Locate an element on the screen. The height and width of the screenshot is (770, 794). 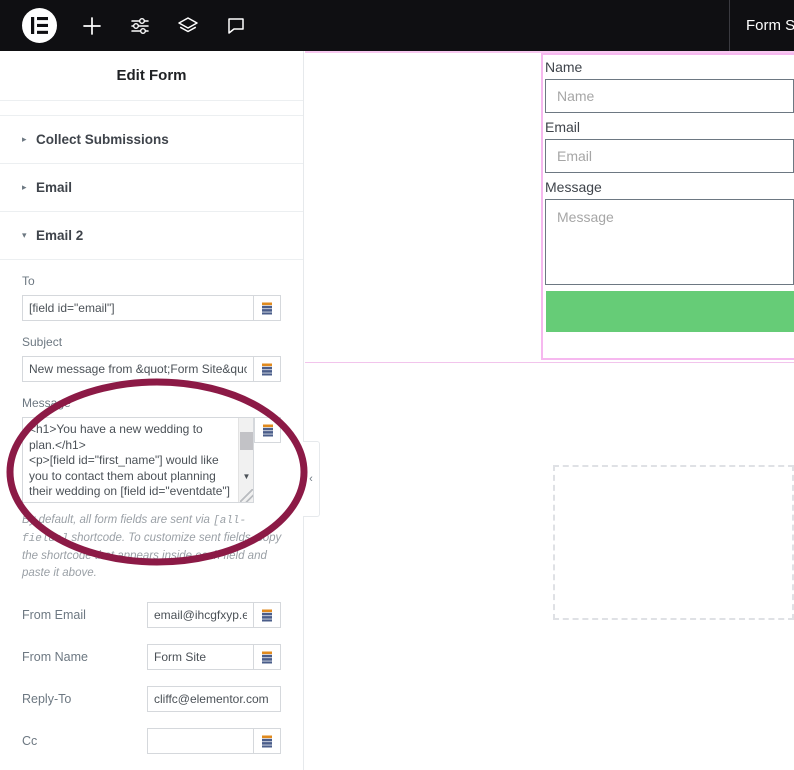
panel-tabs-bar is located at coordinates (151, 108).